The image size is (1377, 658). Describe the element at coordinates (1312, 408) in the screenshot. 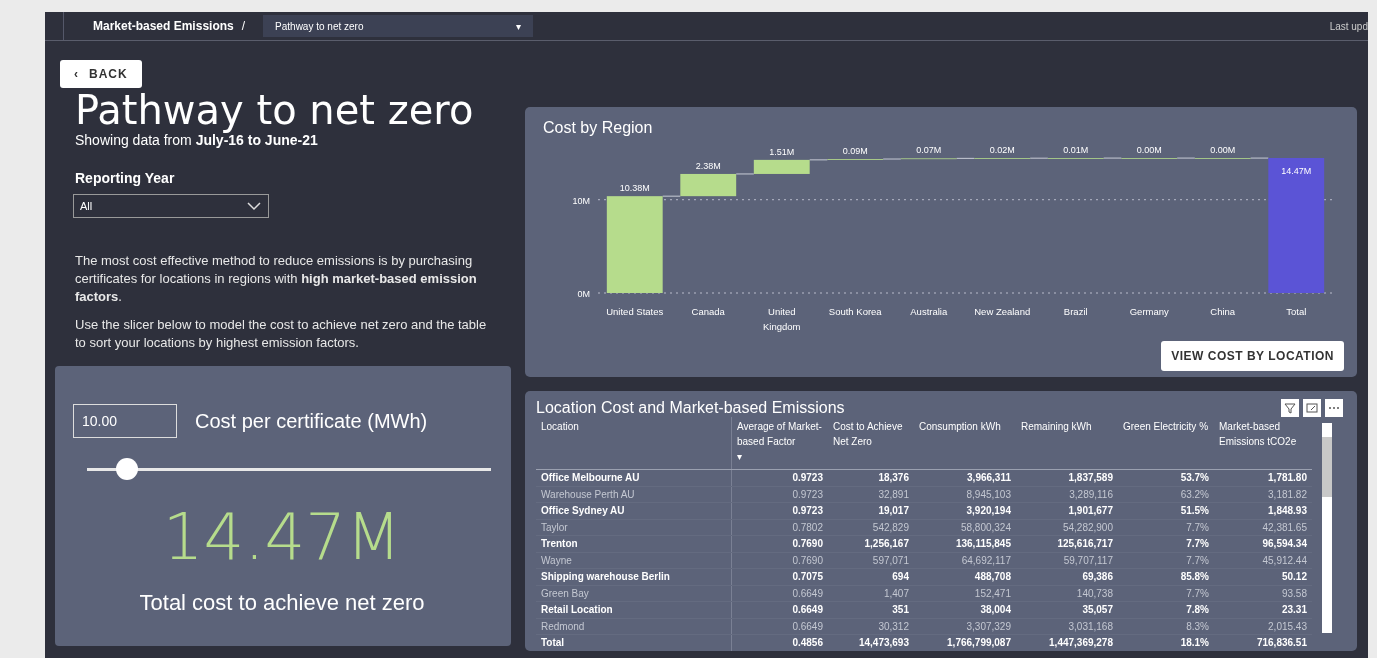

I see `focus-mode-icon` at that location.